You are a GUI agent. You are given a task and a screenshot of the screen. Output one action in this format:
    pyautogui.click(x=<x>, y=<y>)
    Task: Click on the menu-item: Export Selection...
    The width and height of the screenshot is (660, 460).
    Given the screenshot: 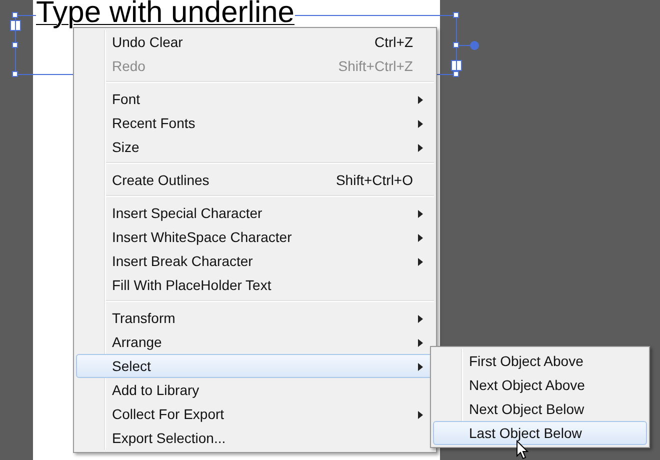 What is the action you would take?
    pyautogui.click(x=255, y=438)
    